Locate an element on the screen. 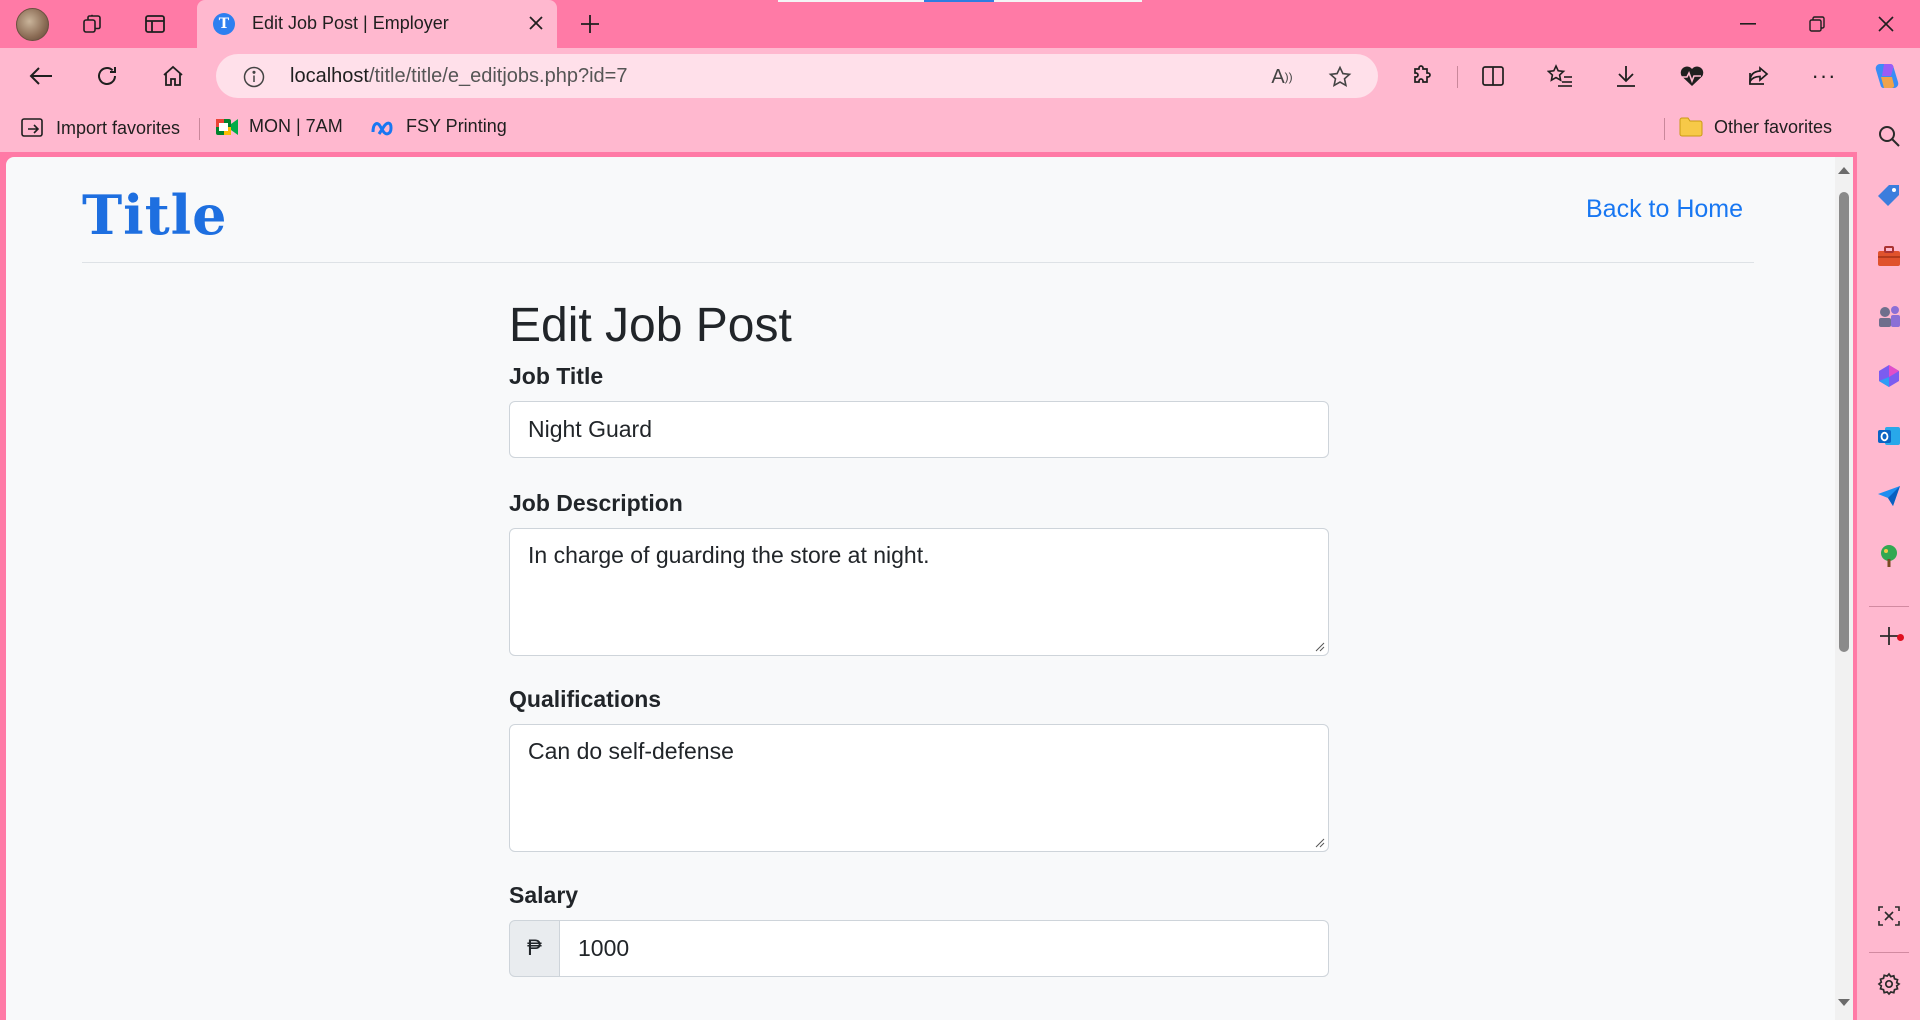 This screenshot has height=1020, width=1920. microsoft-365-icon is located at coordinates (1889, 376).